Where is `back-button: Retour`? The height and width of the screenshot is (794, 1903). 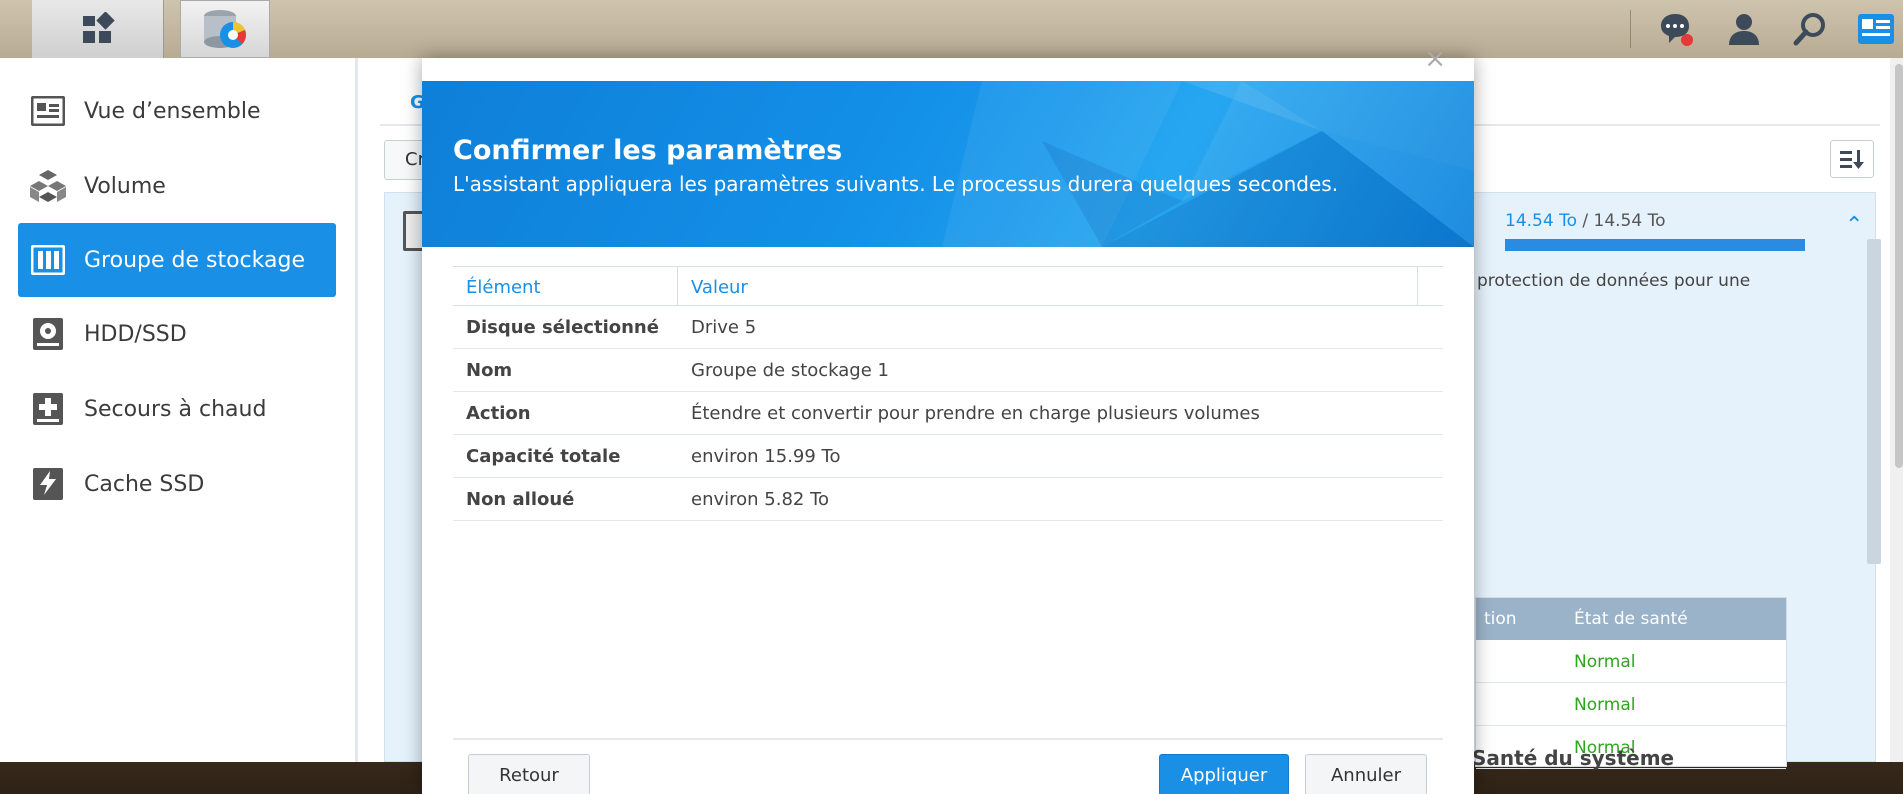 back-button: Retour is located at coordinates (529, 774).